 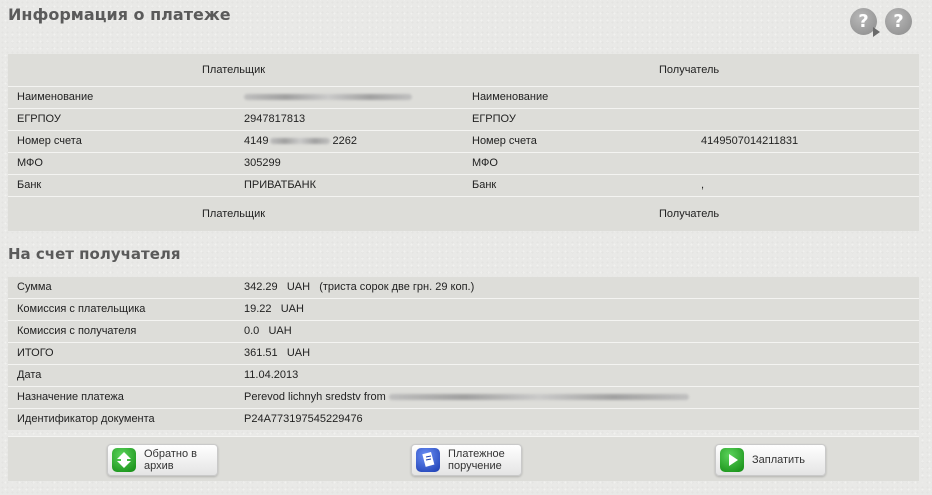 I want to click on parties-header-row: Плательщик Получатель, so click(x=463, y=70).